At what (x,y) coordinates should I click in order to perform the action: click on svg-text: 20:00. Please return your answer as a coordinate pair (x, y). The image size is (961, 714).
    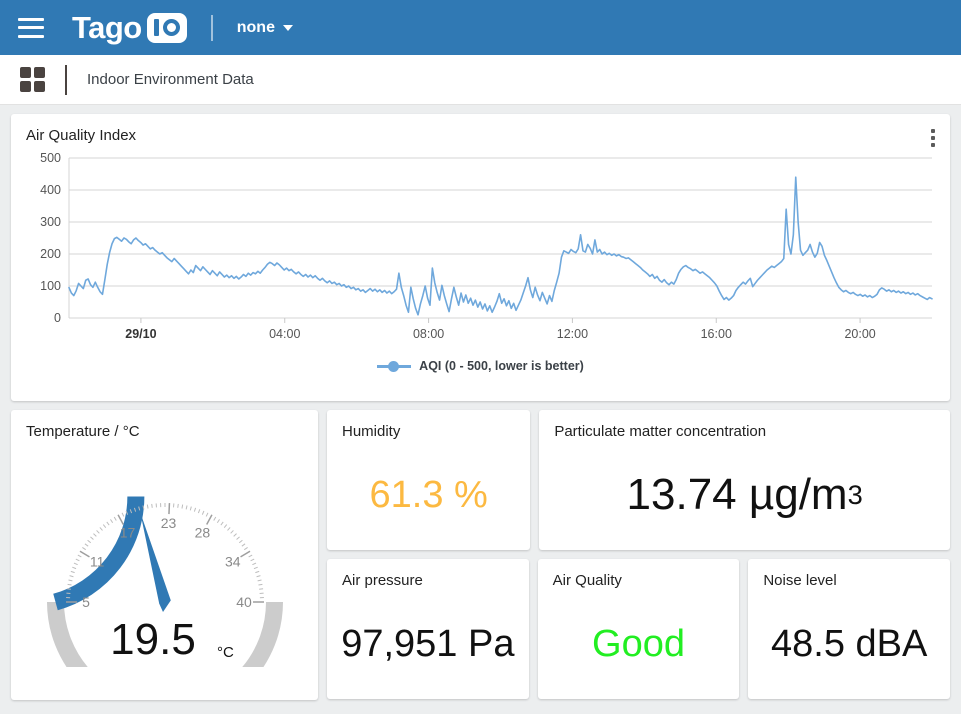
    Looking at the image, I should click on (859, 334).